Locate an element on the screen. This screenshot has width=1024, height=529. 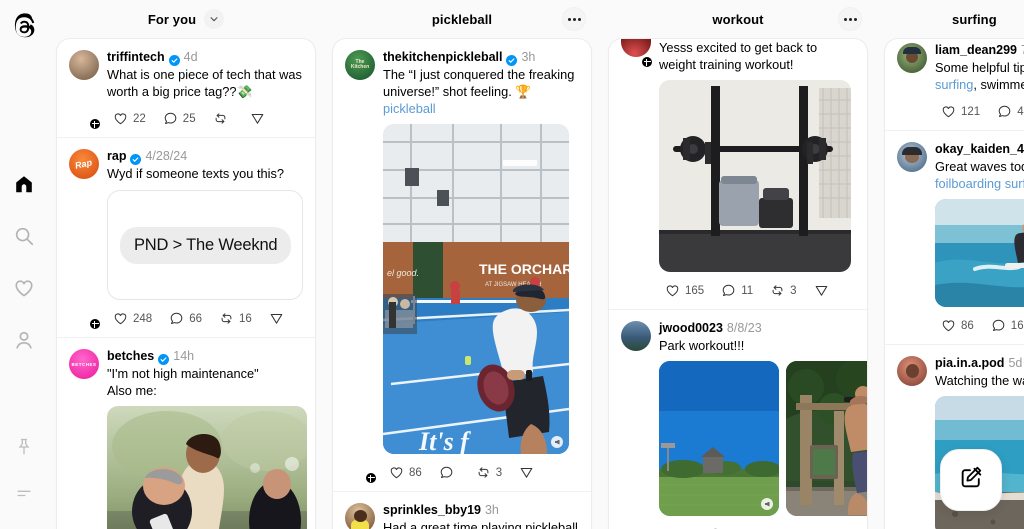
chevron-down-icon is located at coordinates (214, 19).